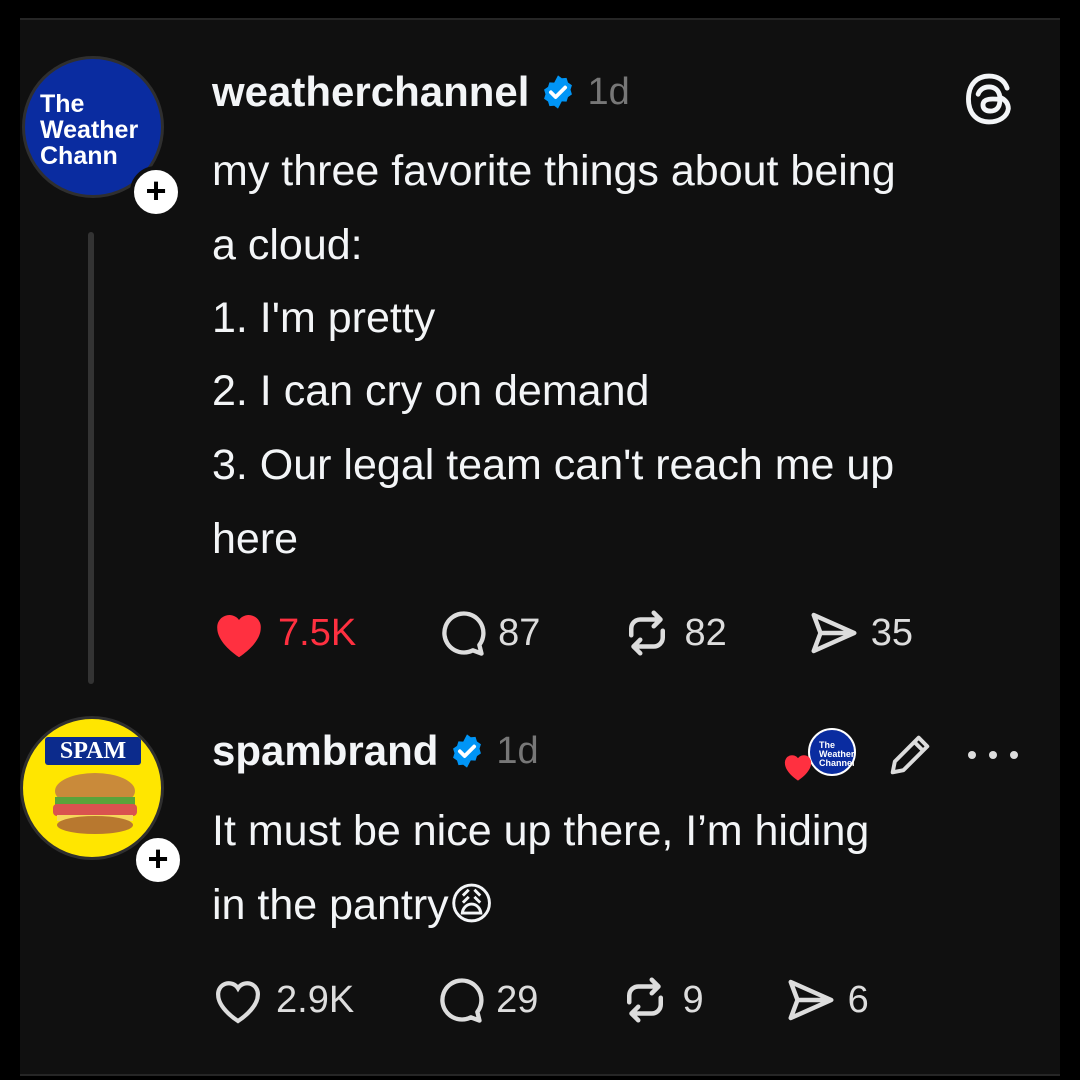  Describe the element at coordinates (486, 1000) in the screenshot. I see `reply-button: 29` at that location.